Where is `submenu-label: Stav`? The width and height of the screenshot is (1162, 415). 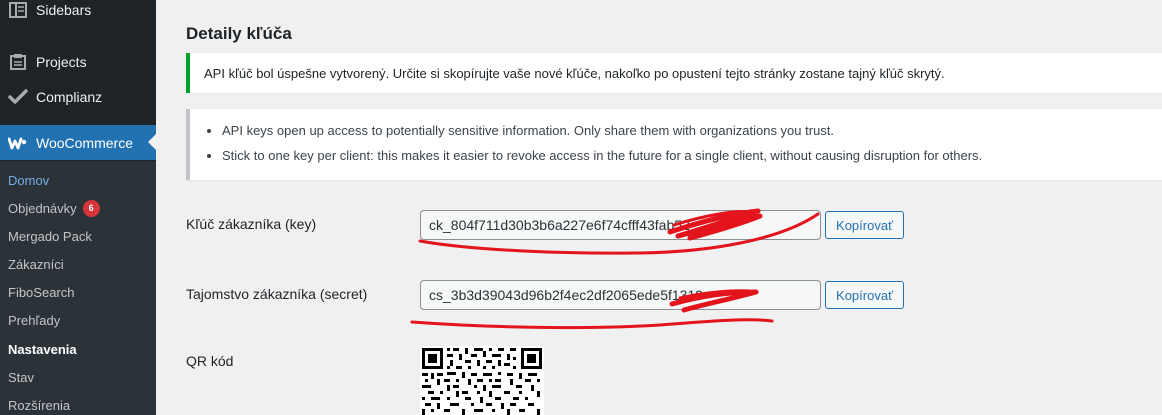 submenu-label: Stav is located at coordinates (21, 377).